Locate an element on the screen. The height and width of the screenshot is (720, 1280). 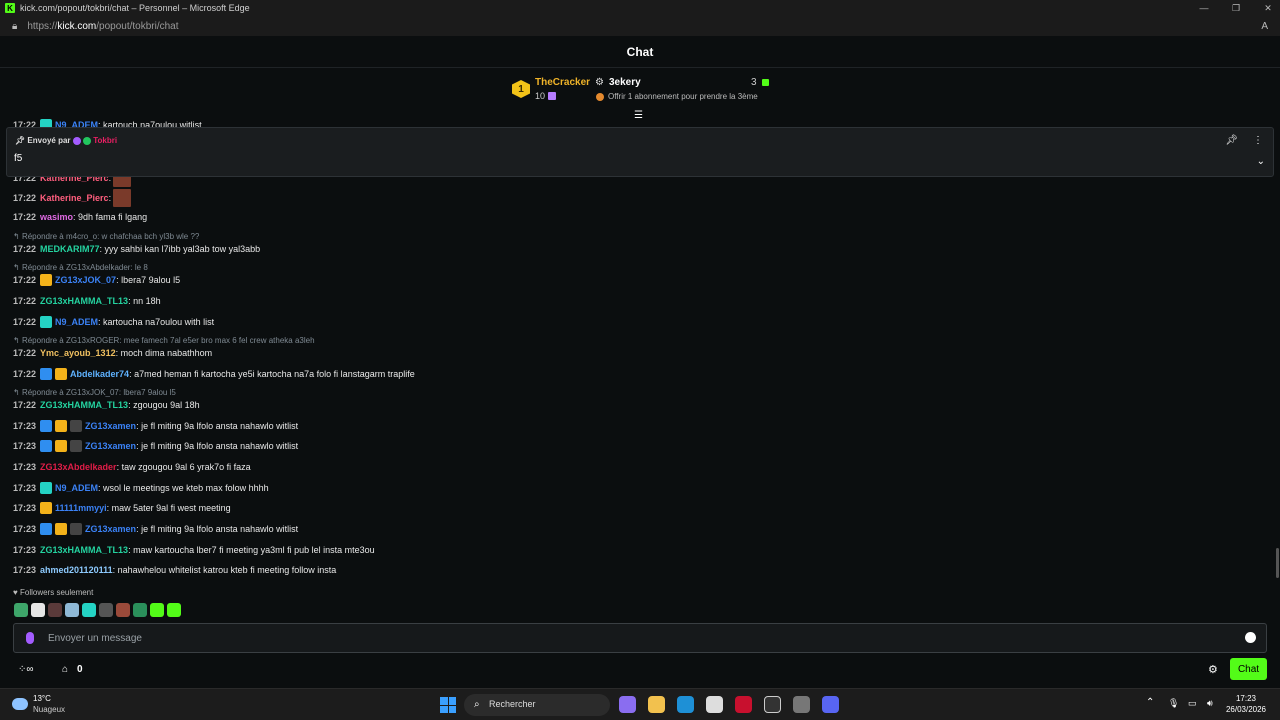
message-username: Abdelkader74 is located at coordinates (99, 374).